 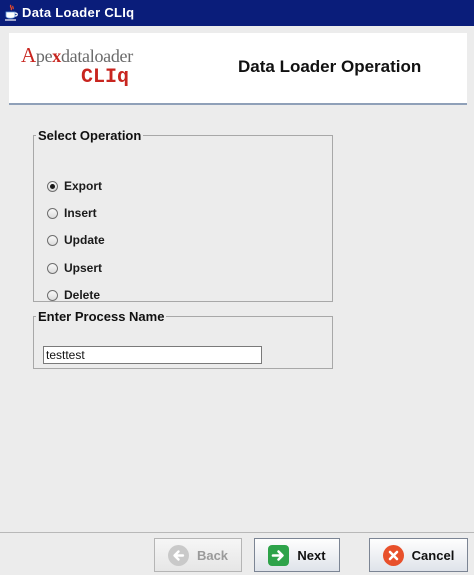 What do you see at coordinates (330, 66) in the screenshot?
I see `page-title: Data Loader Operation` at bounding box center [330, 66].